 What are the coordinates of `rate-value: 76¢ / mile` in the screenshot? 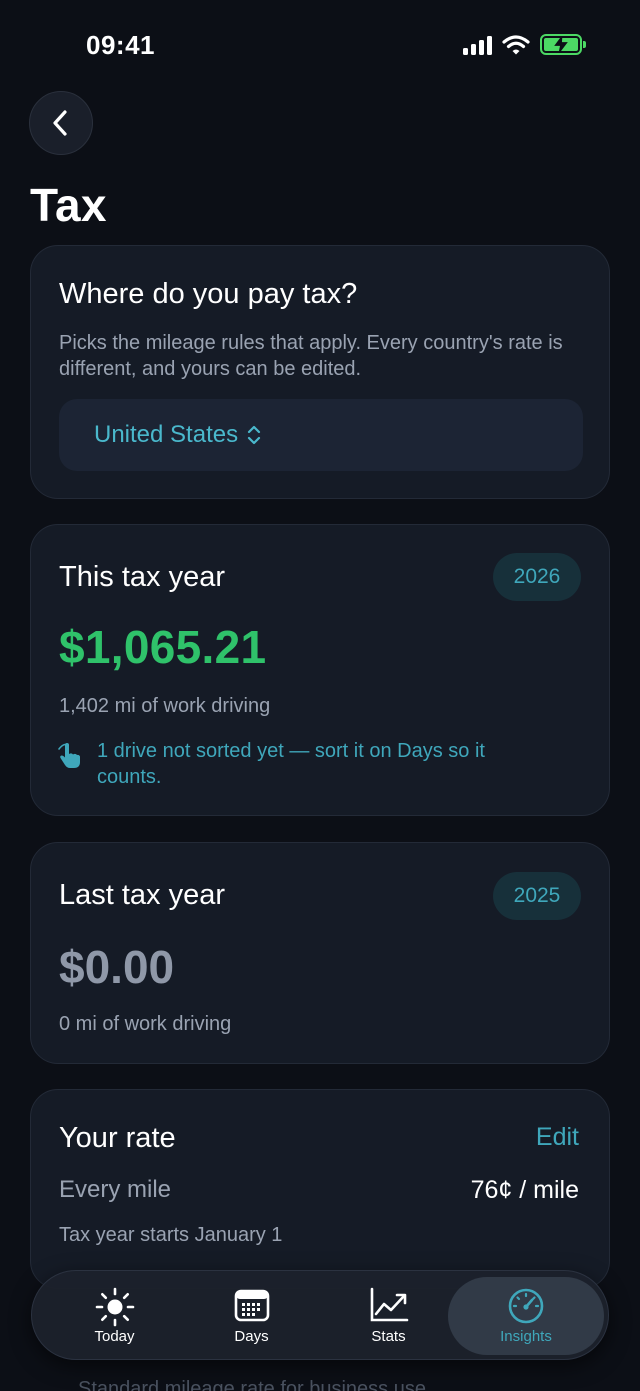 It's located at (524, 1190).